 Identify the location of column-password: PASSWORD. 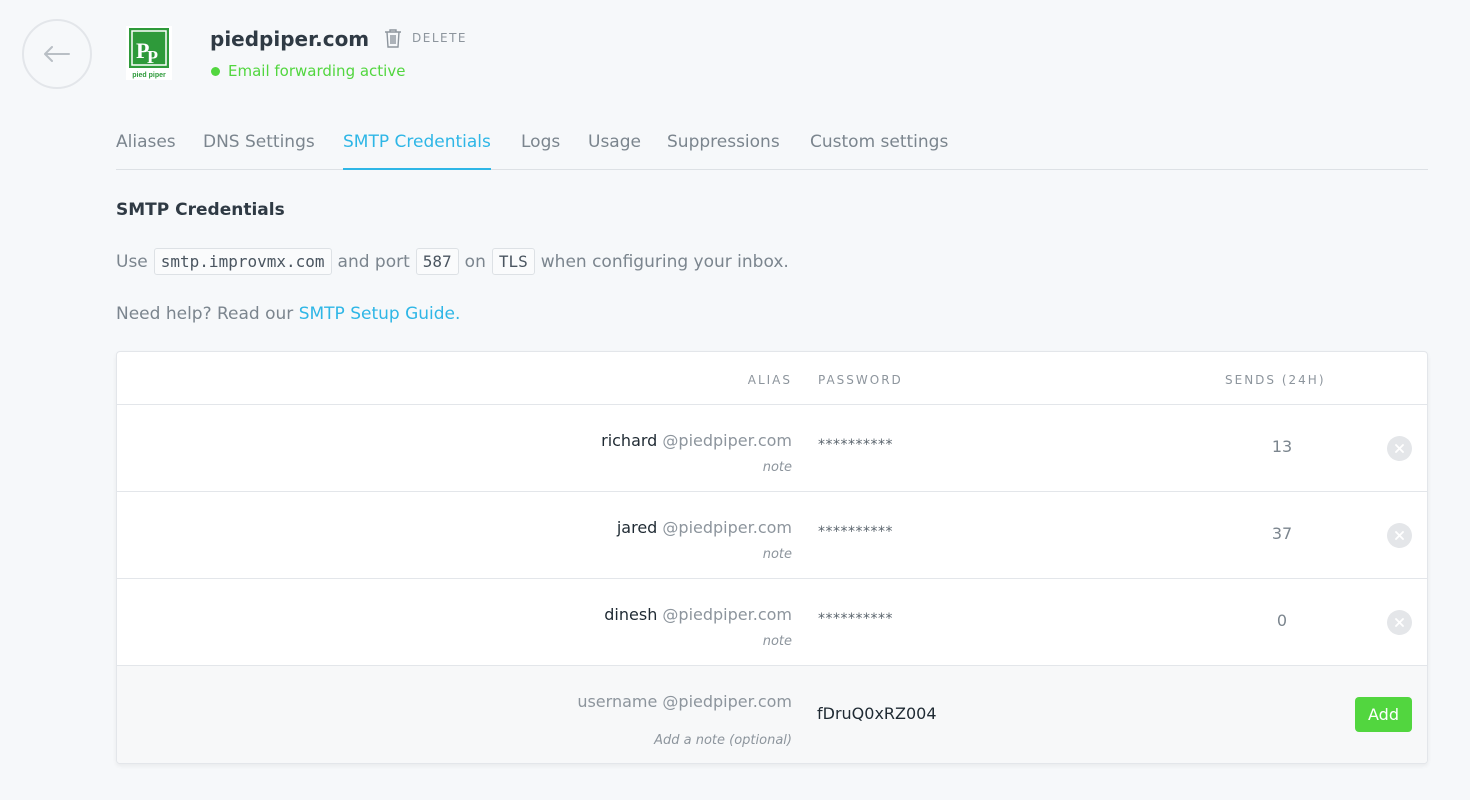
(860, 380).